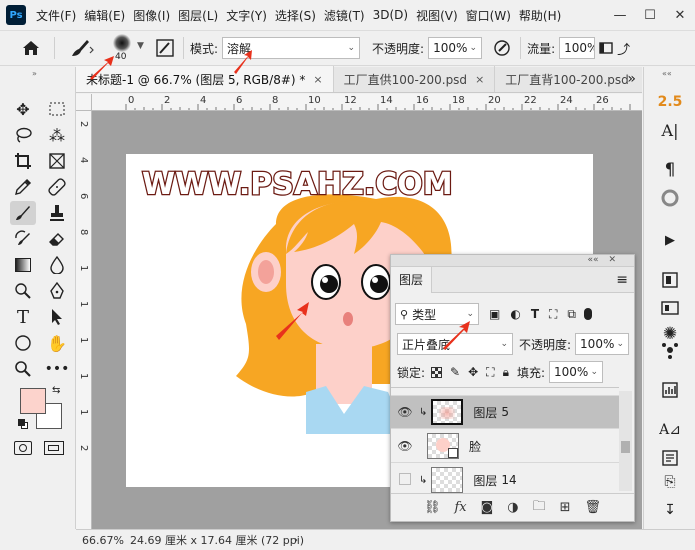  What do you see at coordinates (81, 48) in the screenshot?
I see `brush-tool-preset-icon` at bounding box center [81, 48].